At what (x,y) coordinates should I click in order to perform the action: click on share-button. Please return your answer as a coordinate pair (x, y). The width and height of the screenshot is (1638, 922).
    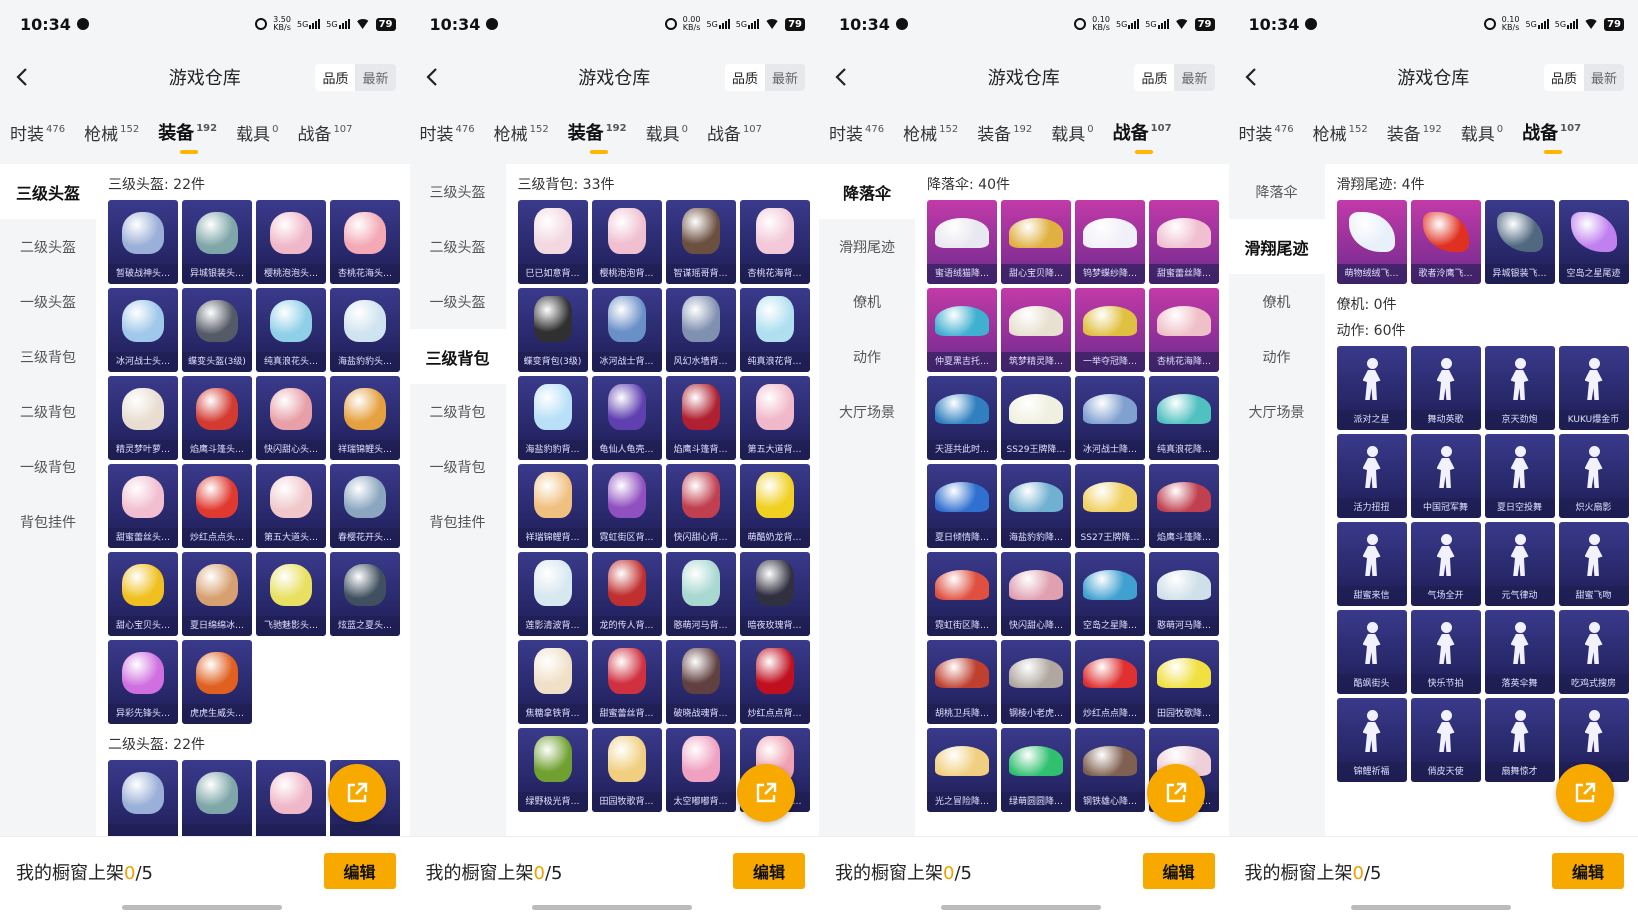
    Looking at the image, I should click on (1585, 793).